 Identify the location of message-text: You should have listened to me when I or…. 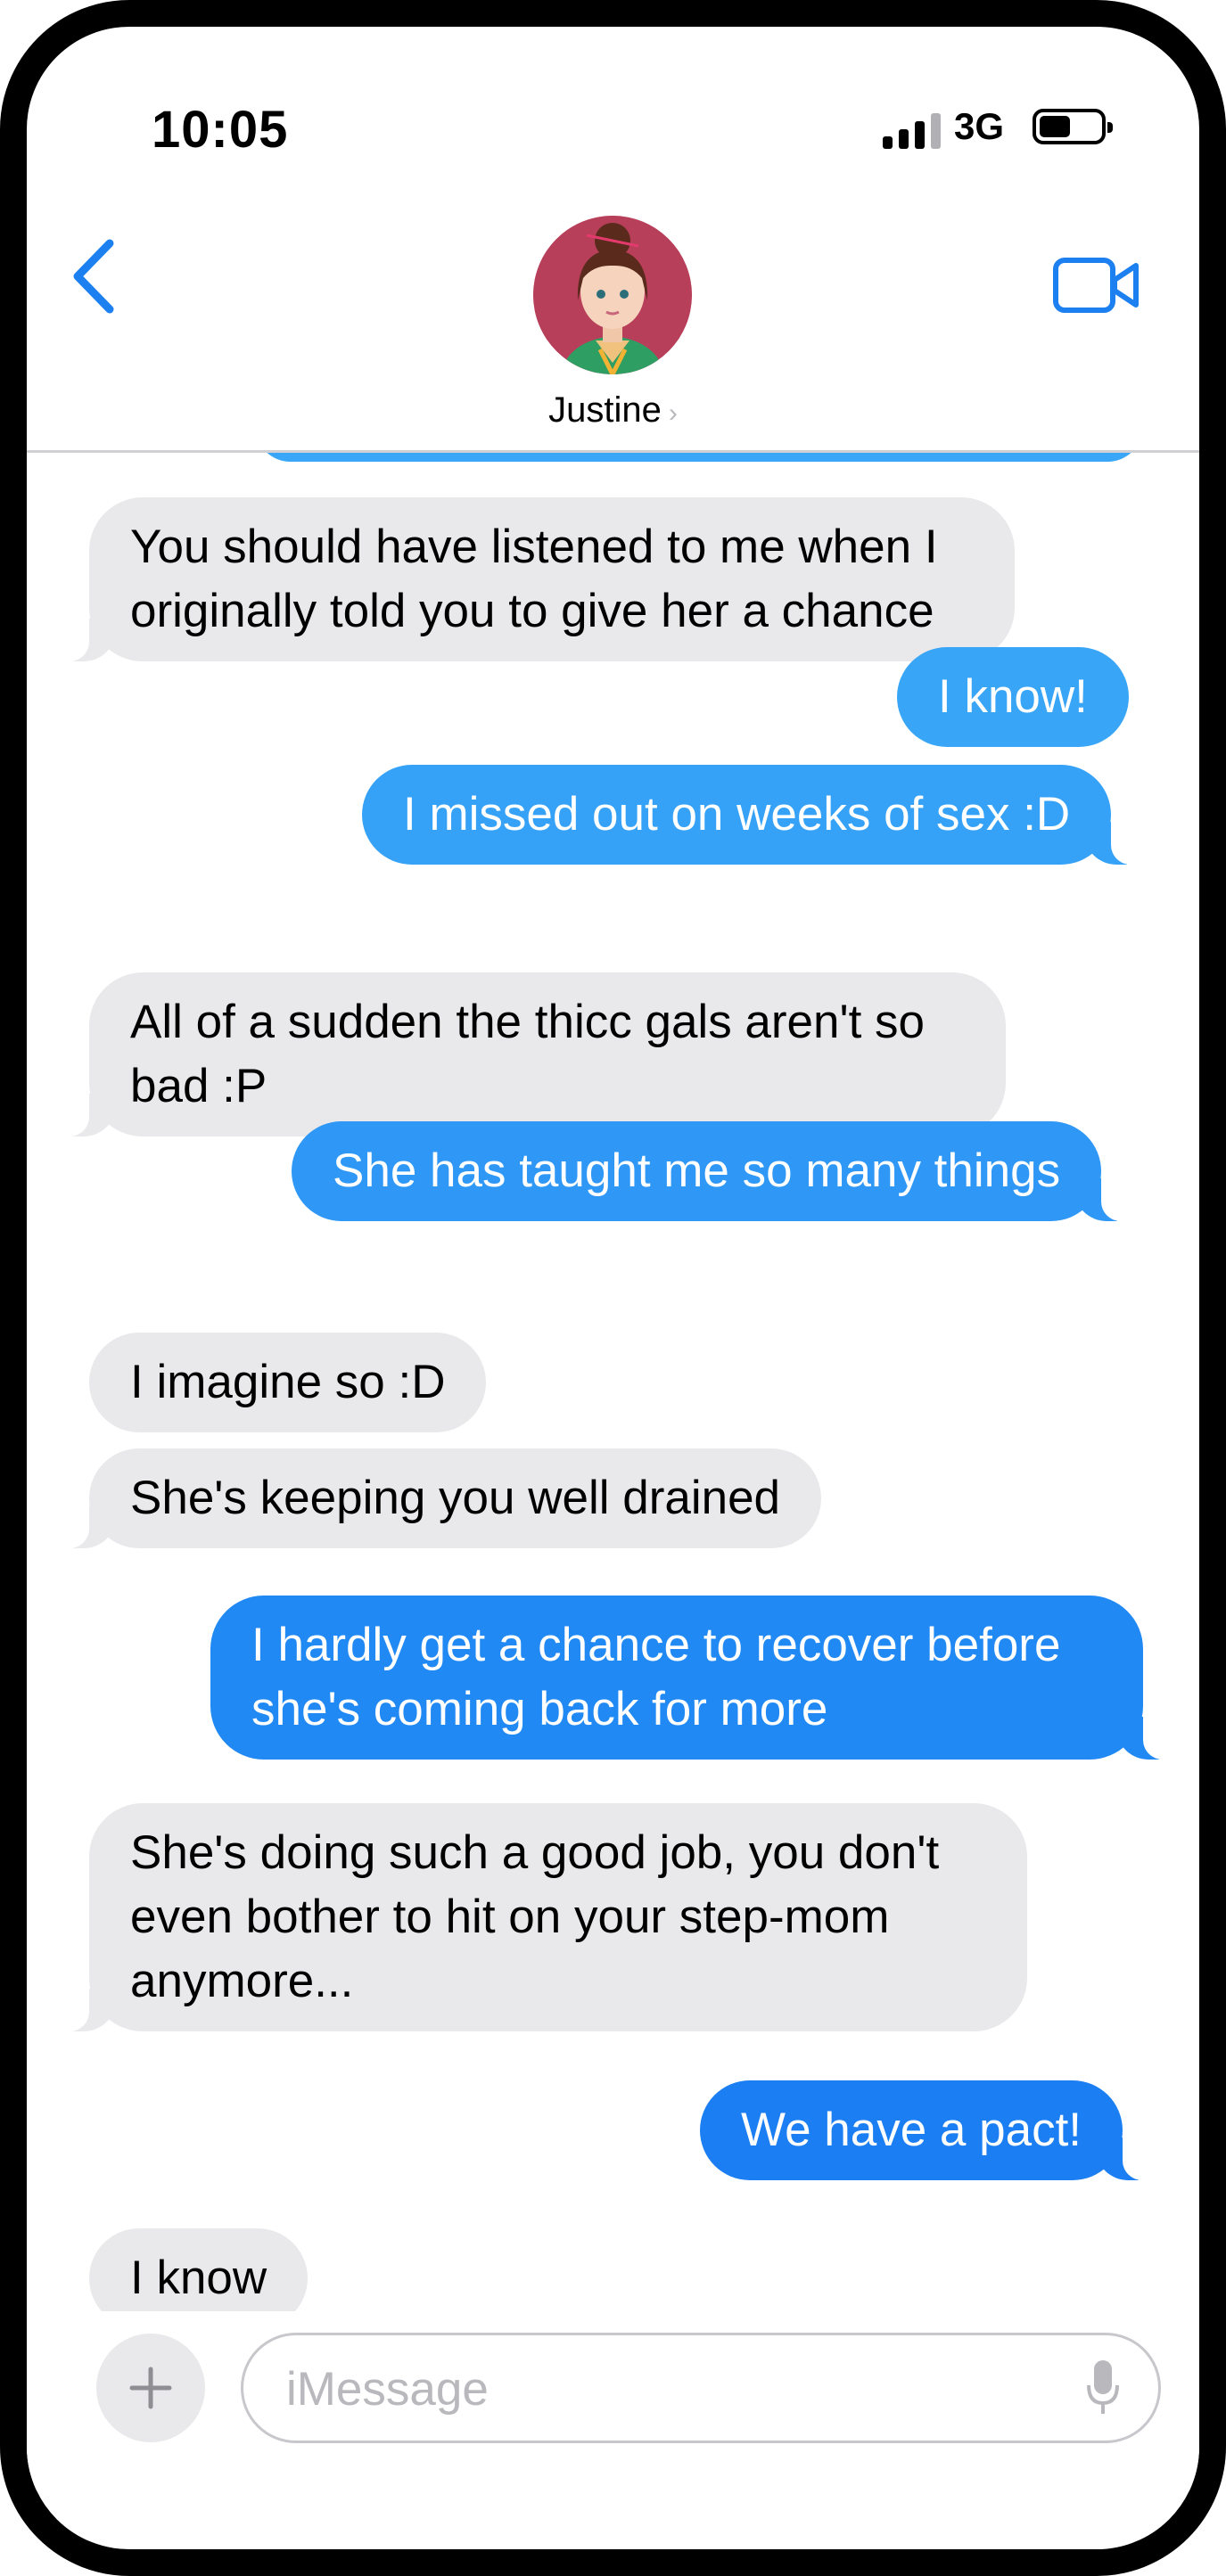
(534, 579).